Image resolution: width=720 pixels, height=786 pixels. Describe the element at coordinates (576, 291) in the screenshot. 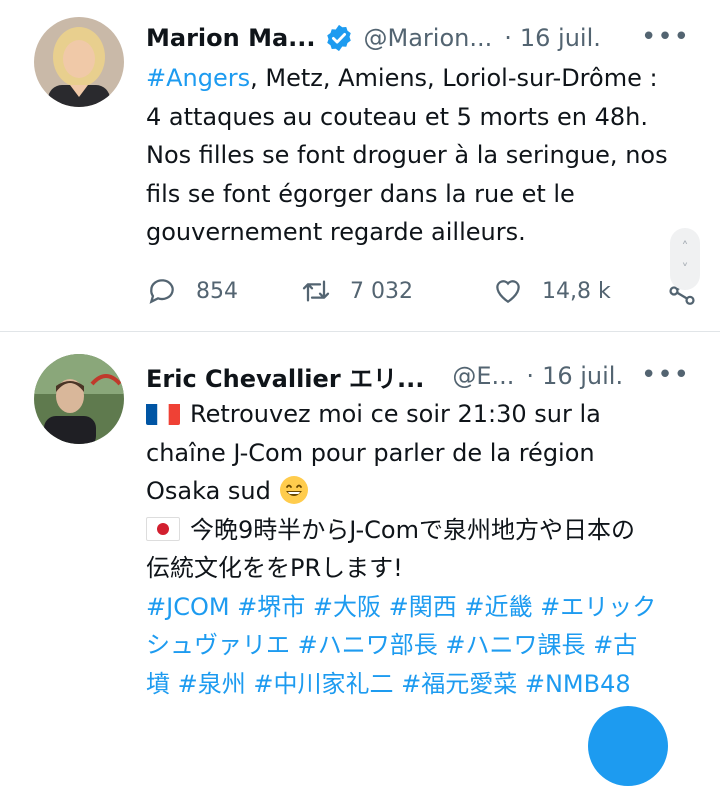

I see `like-count: 14,8 k` at that location.